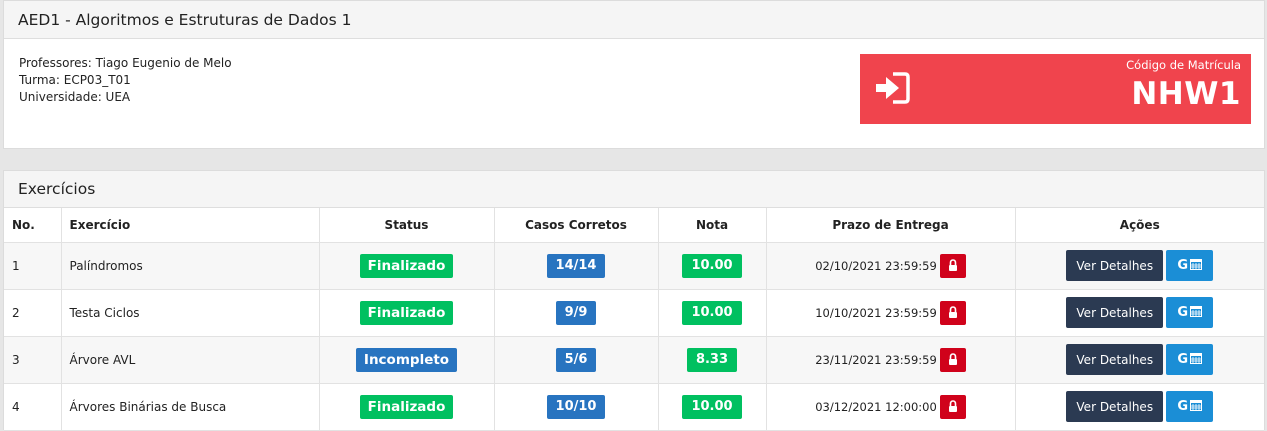 The image size is (1267, 431). I want to click on row-number: 2, so click(33, 313).